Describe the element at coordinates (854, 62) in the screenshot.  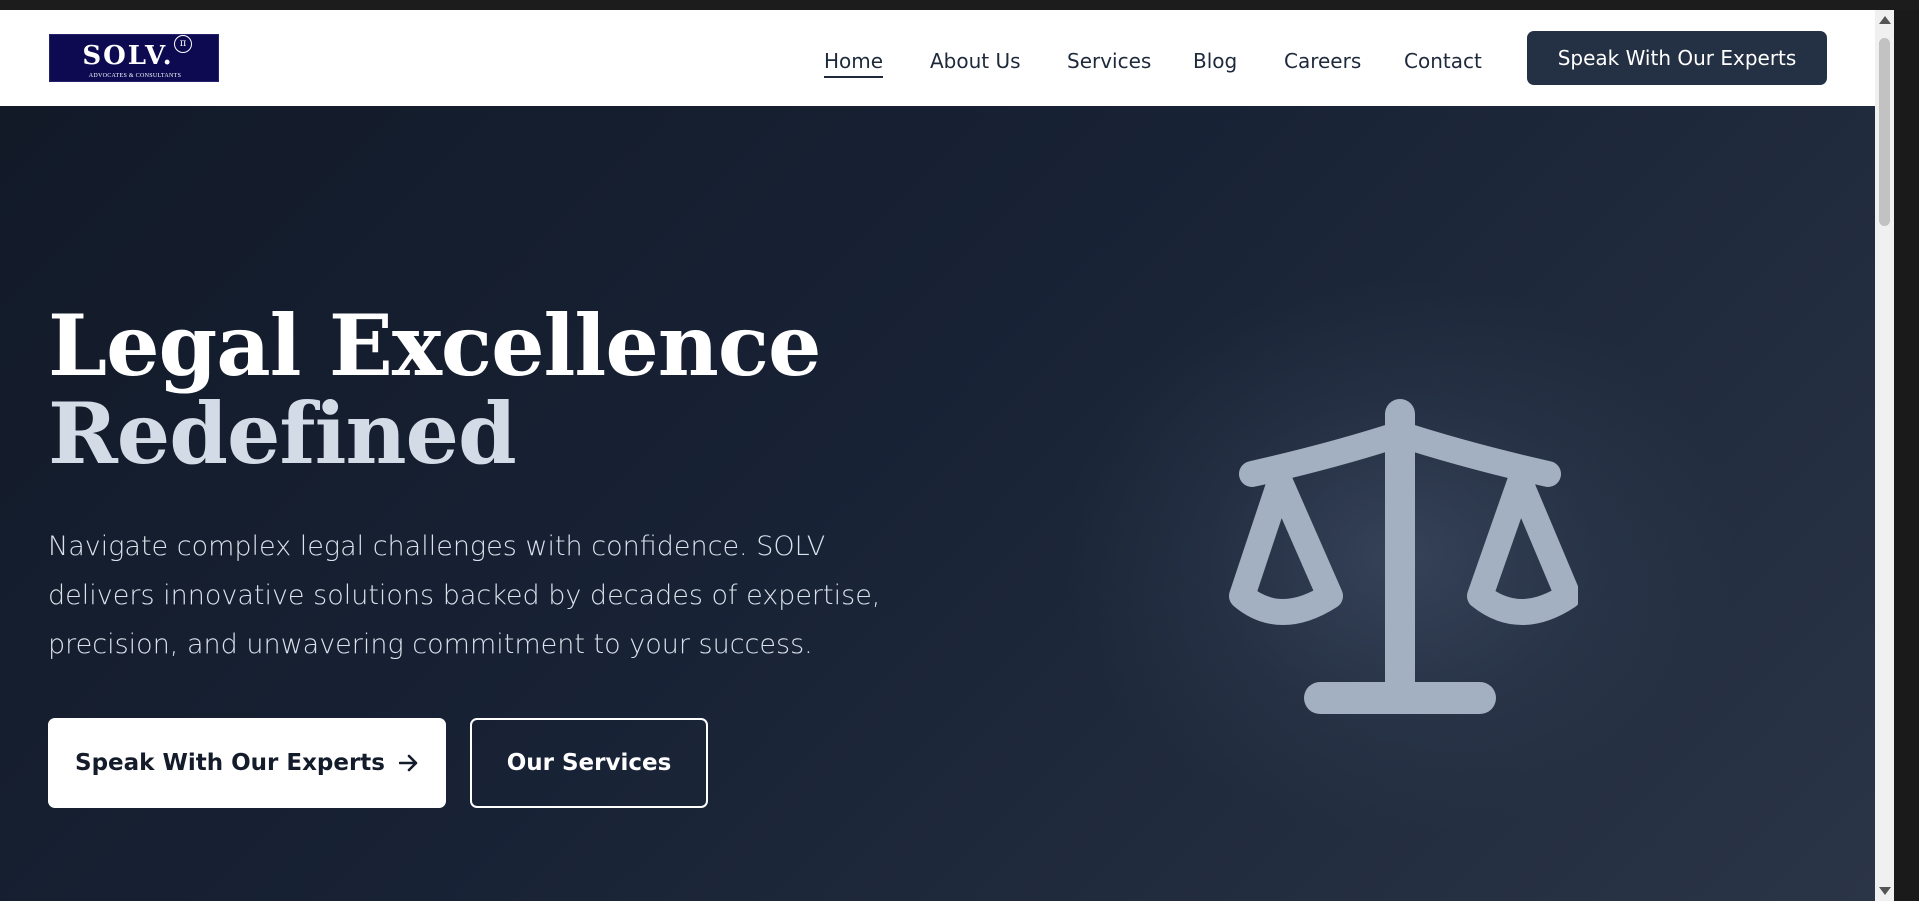
I see `nav-item-home: Home` at that location.